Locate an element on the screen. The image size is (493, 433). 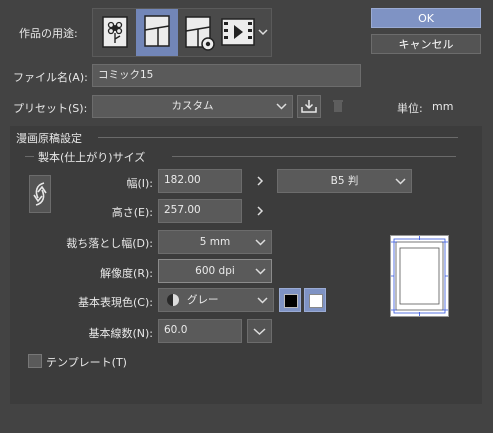
cancel-button: キャンセル is located at coordinates (426, 44).